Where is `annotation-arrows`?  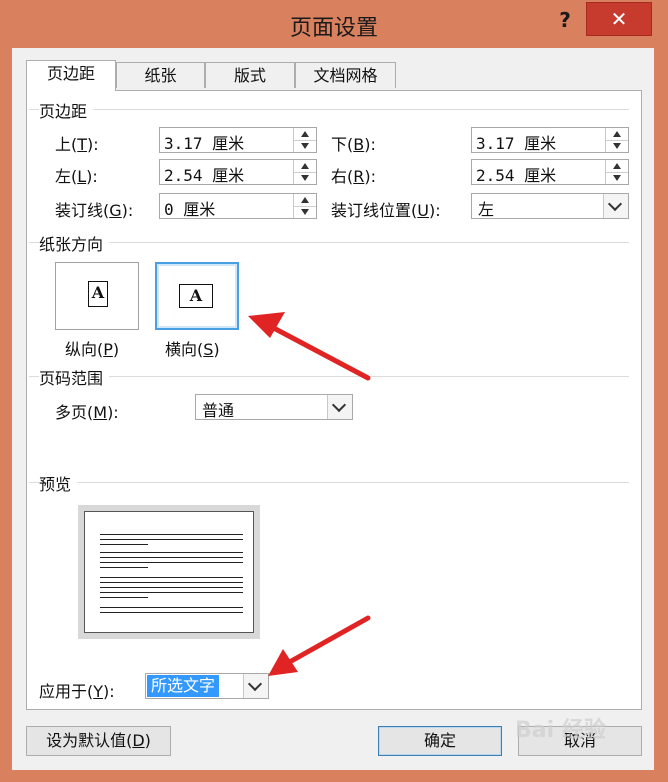 annotation-arrows is located at coordinates (309, 494).